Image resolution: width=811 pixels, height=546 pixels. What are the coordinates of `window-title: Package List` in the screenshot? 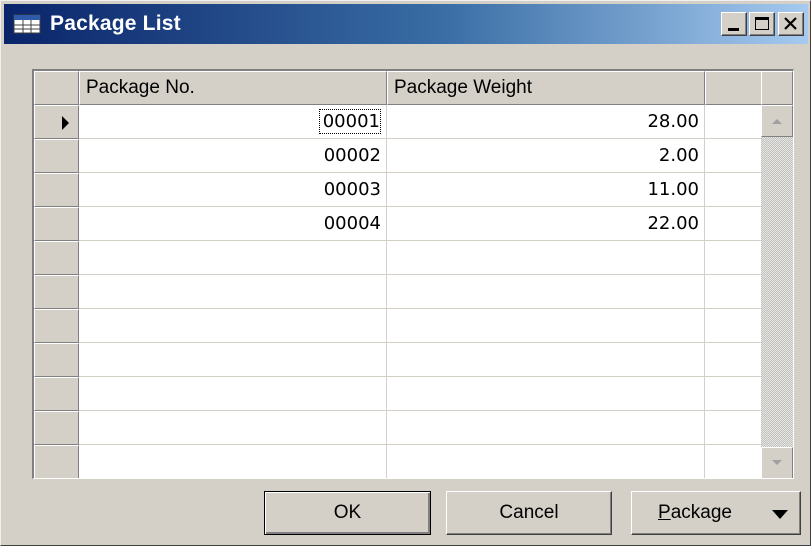 It's located at (115, 23).